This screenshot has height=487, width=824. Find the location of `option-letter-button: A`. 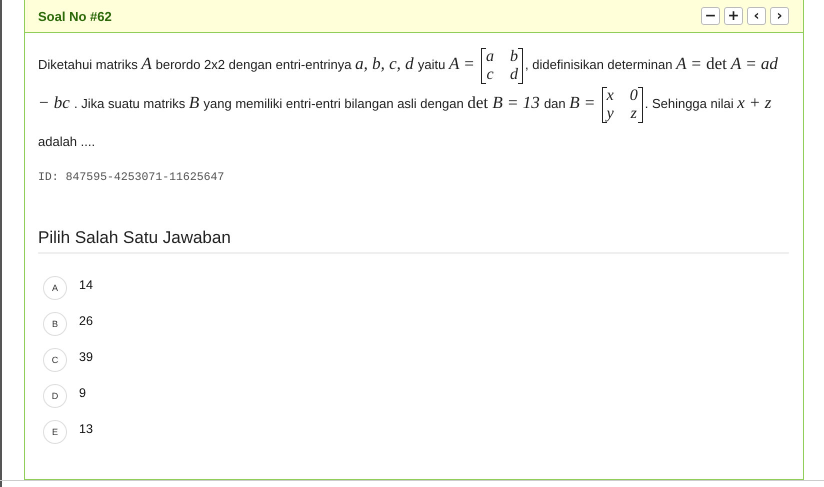

option-letter-button: A is located at coordinates (55, 288).